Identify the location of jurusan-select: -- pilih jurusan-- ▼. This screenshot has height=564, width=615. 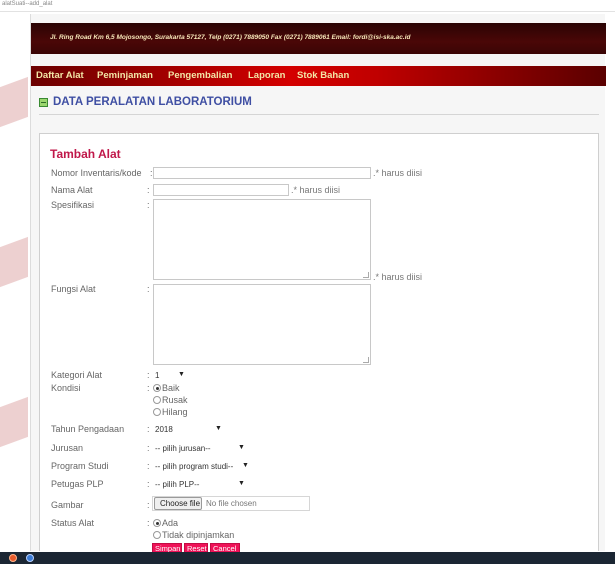
(199, 448).